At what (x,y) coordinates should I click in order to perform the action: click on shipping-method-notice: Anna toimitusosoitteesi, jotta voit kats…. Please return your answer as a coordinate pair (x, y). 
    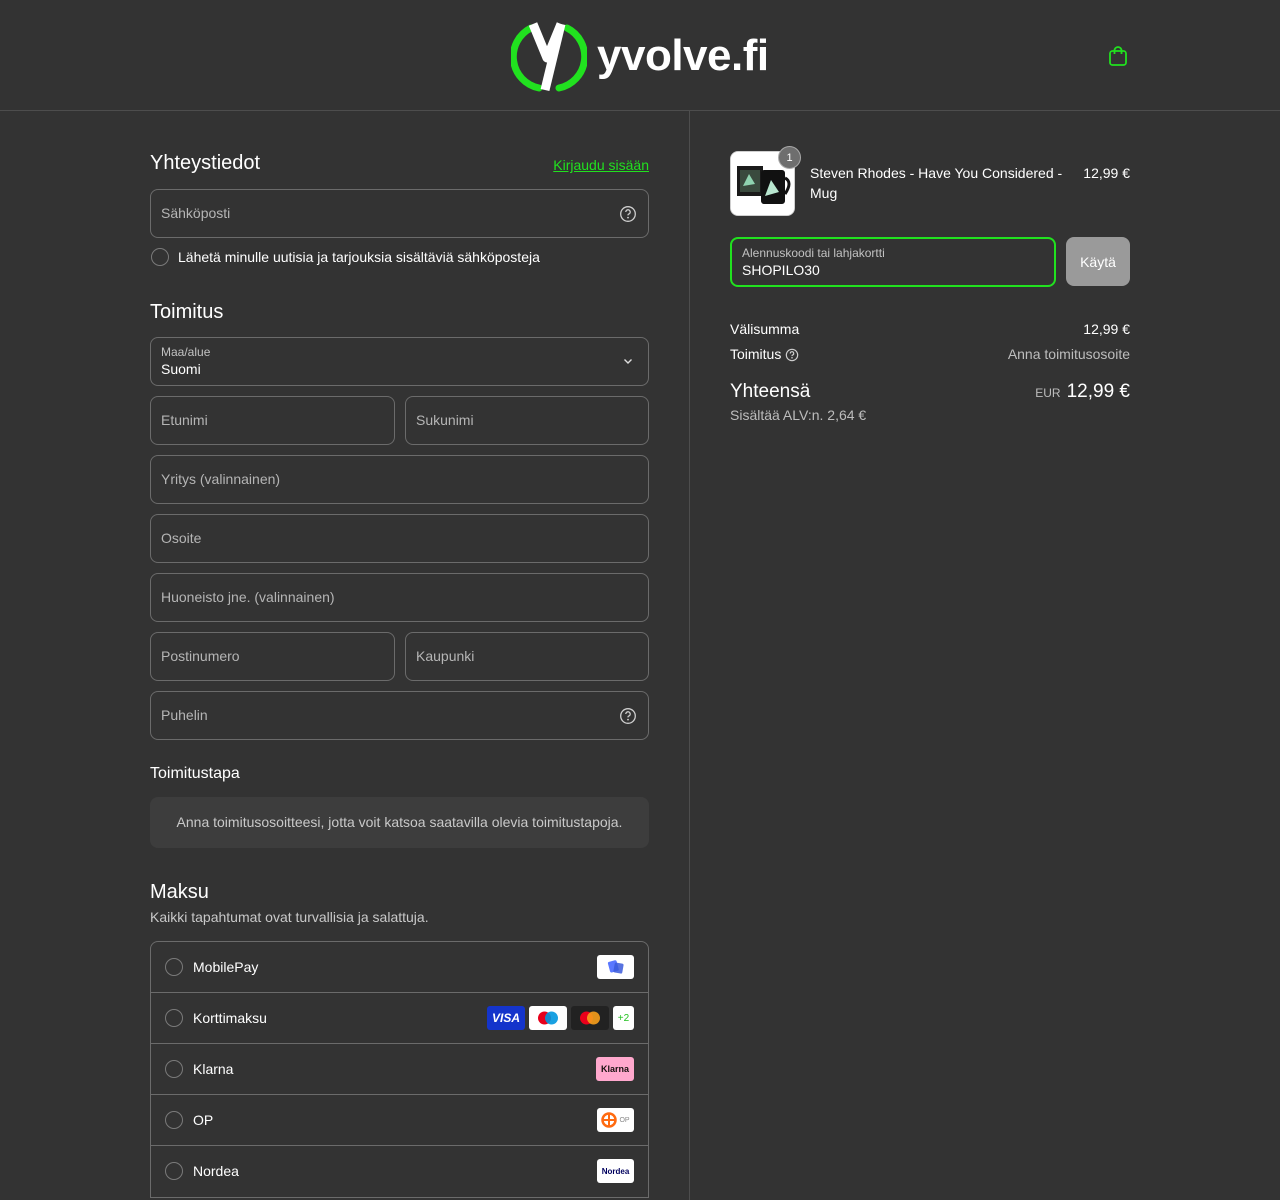
    Looking at the image, I should click on (399, 822).